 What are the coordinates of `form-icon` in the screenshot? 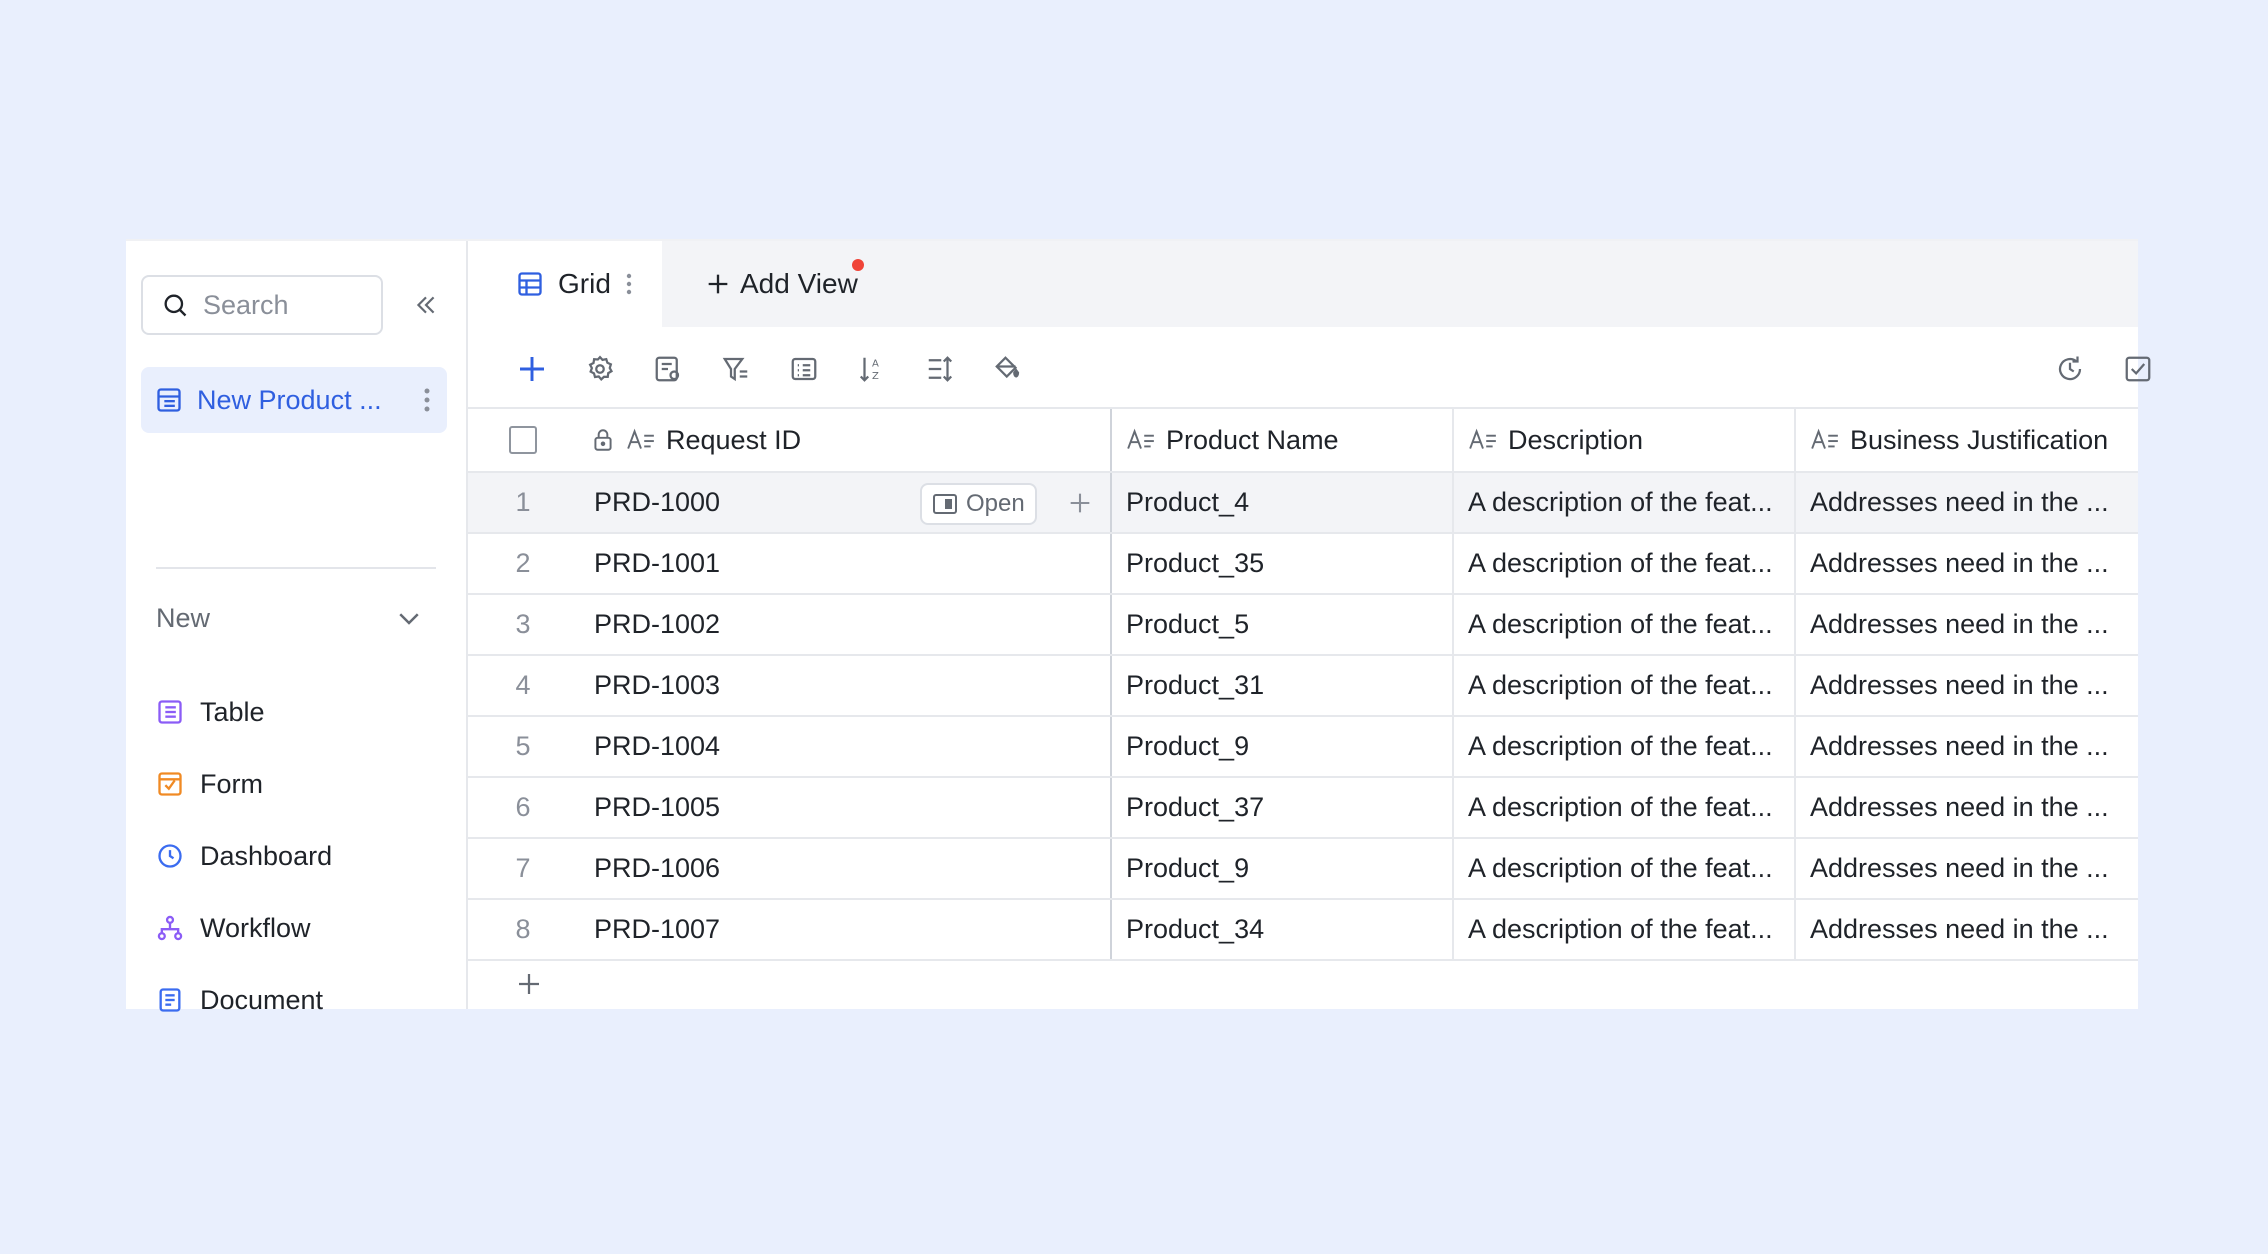 It's located at (170, 784).